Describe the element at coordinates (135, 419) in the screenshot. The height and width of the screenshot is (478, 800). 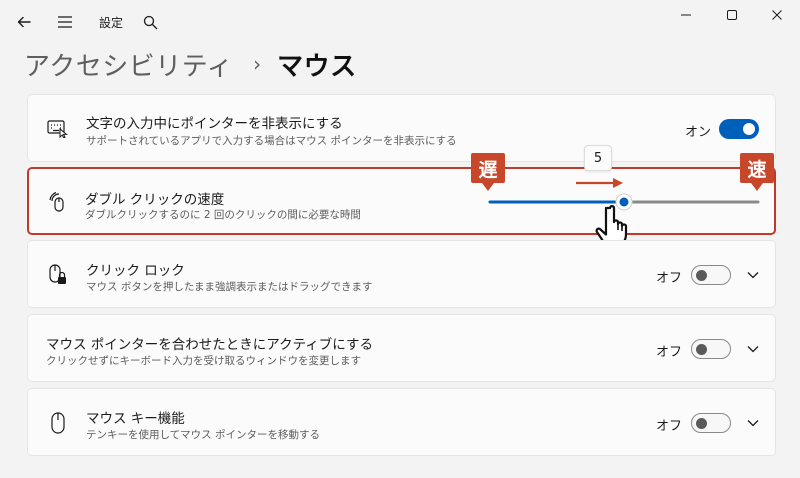
I see `setting-title: マウス キー機能` at that location.